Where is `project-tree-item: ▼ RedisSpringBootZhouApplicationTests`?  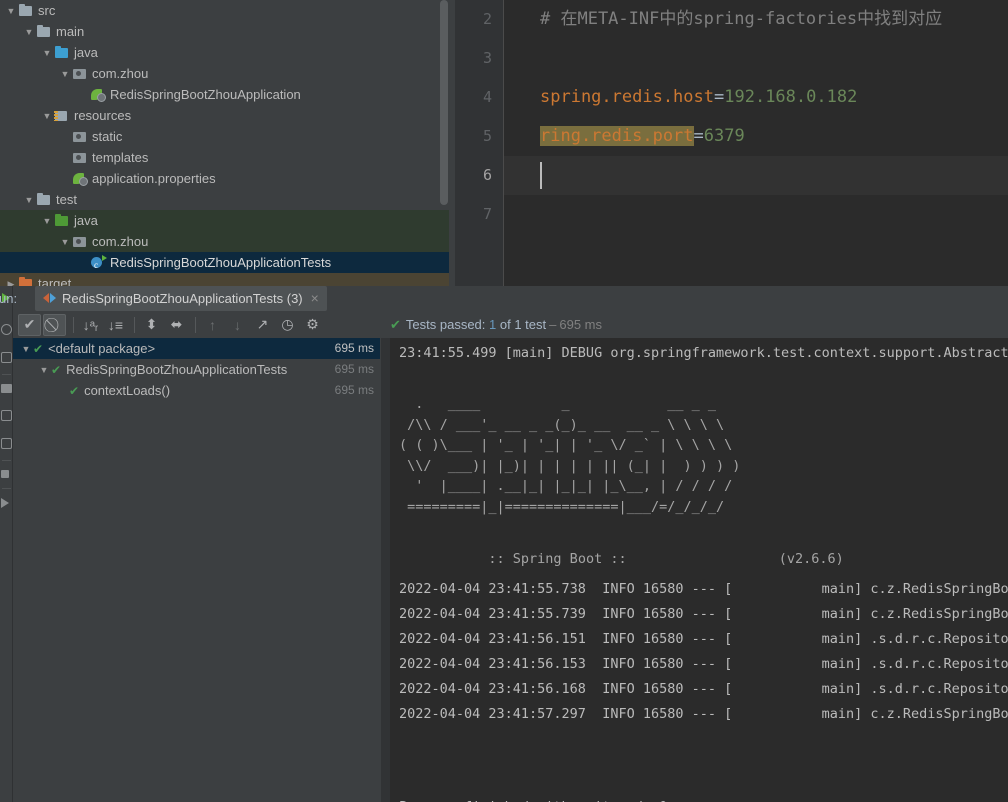
project-tree-item: ▼ RedisSpringBootZhouApplicationTests is located at coordinates (224, 264).